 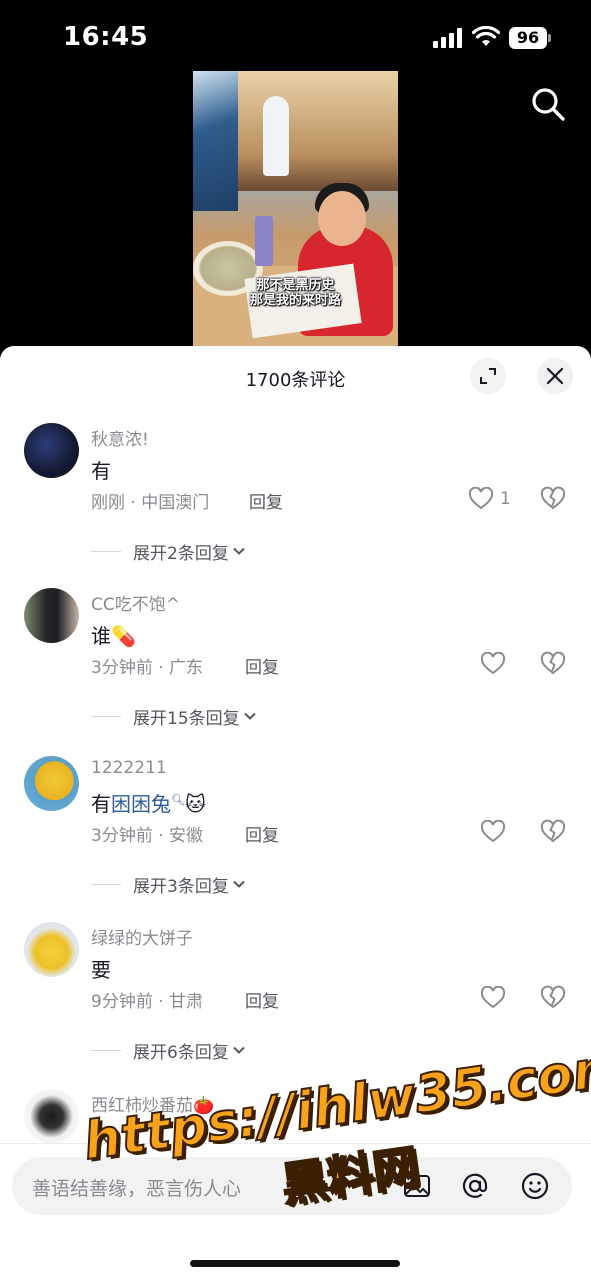 What do you see at coordinates (181, 1052) in the screenshot?
I see `expand-replies-label: 展开6条回复` at bounding box center [181, 1052].